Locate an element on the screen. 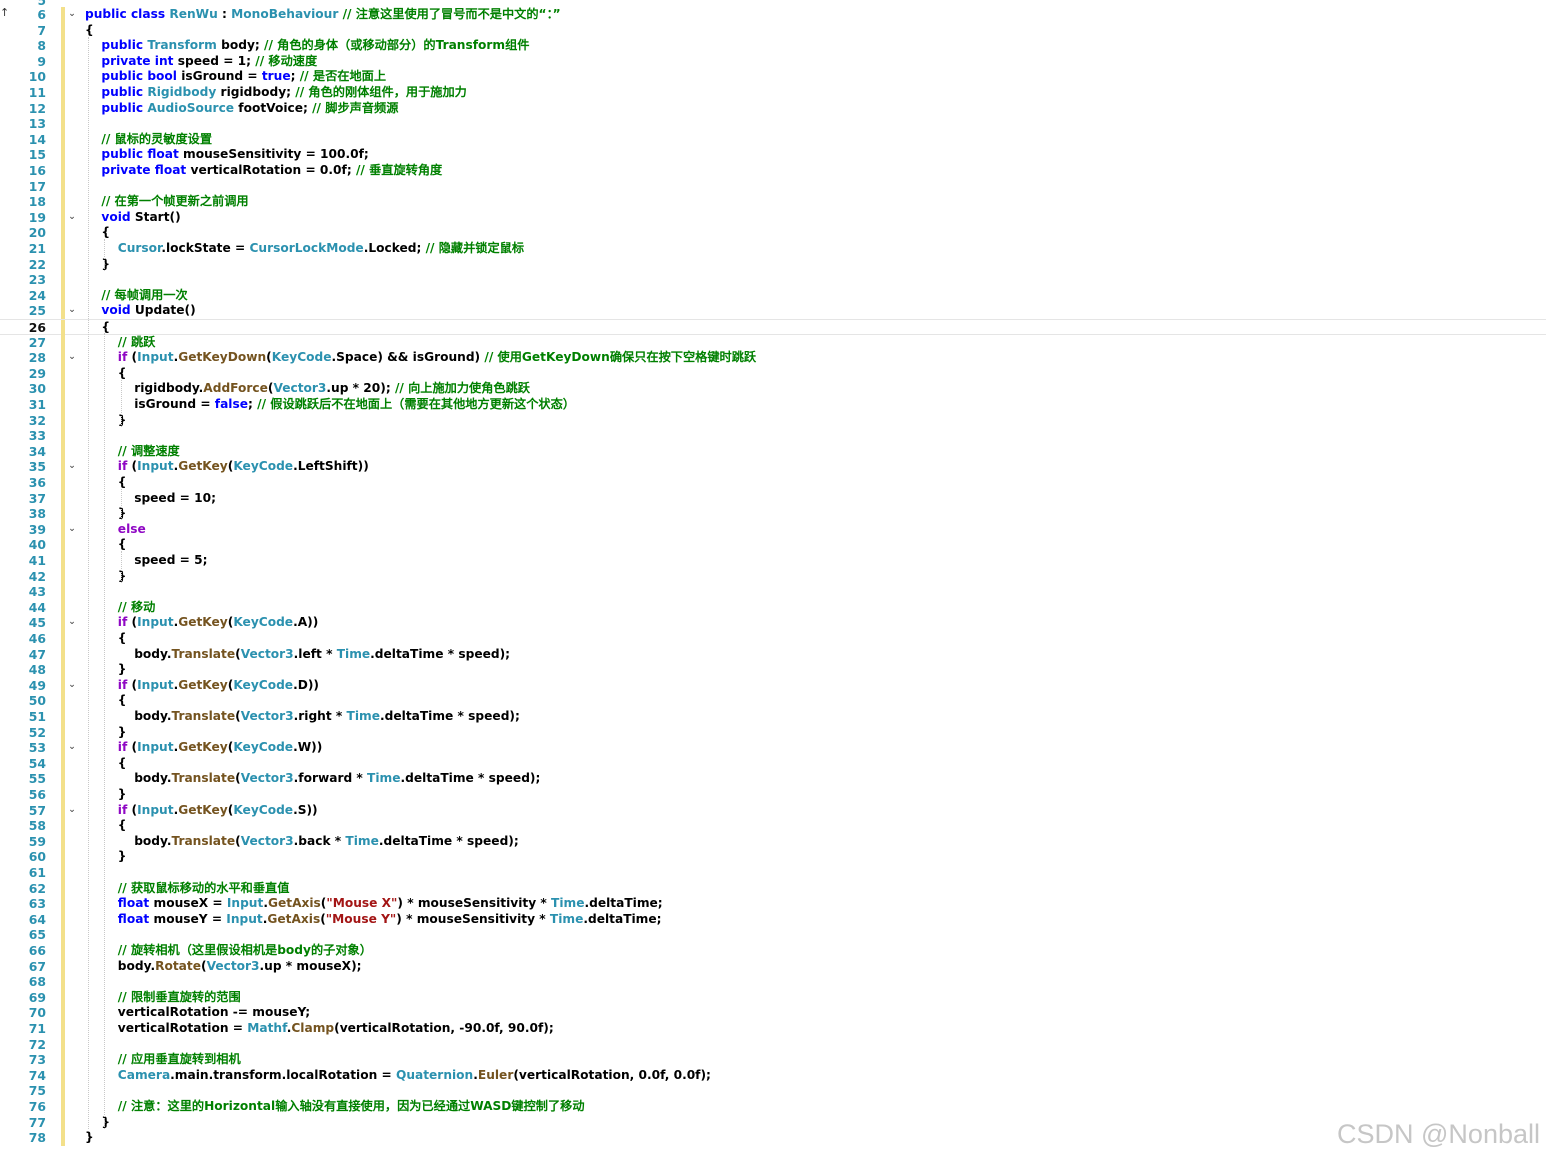 The image size is (1546, 1160). code-line: 66 // 旋转相机（这里假设相机是body的子对象） is located at coordinates (773, 951).